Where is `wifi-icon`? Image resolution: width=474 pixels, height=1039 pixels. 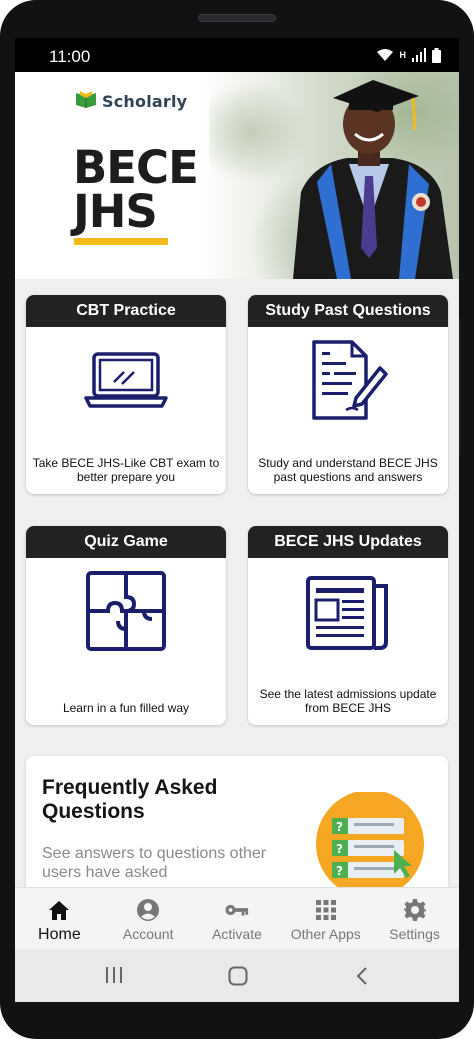 wifi-icon is located at coordinates (385, 55).